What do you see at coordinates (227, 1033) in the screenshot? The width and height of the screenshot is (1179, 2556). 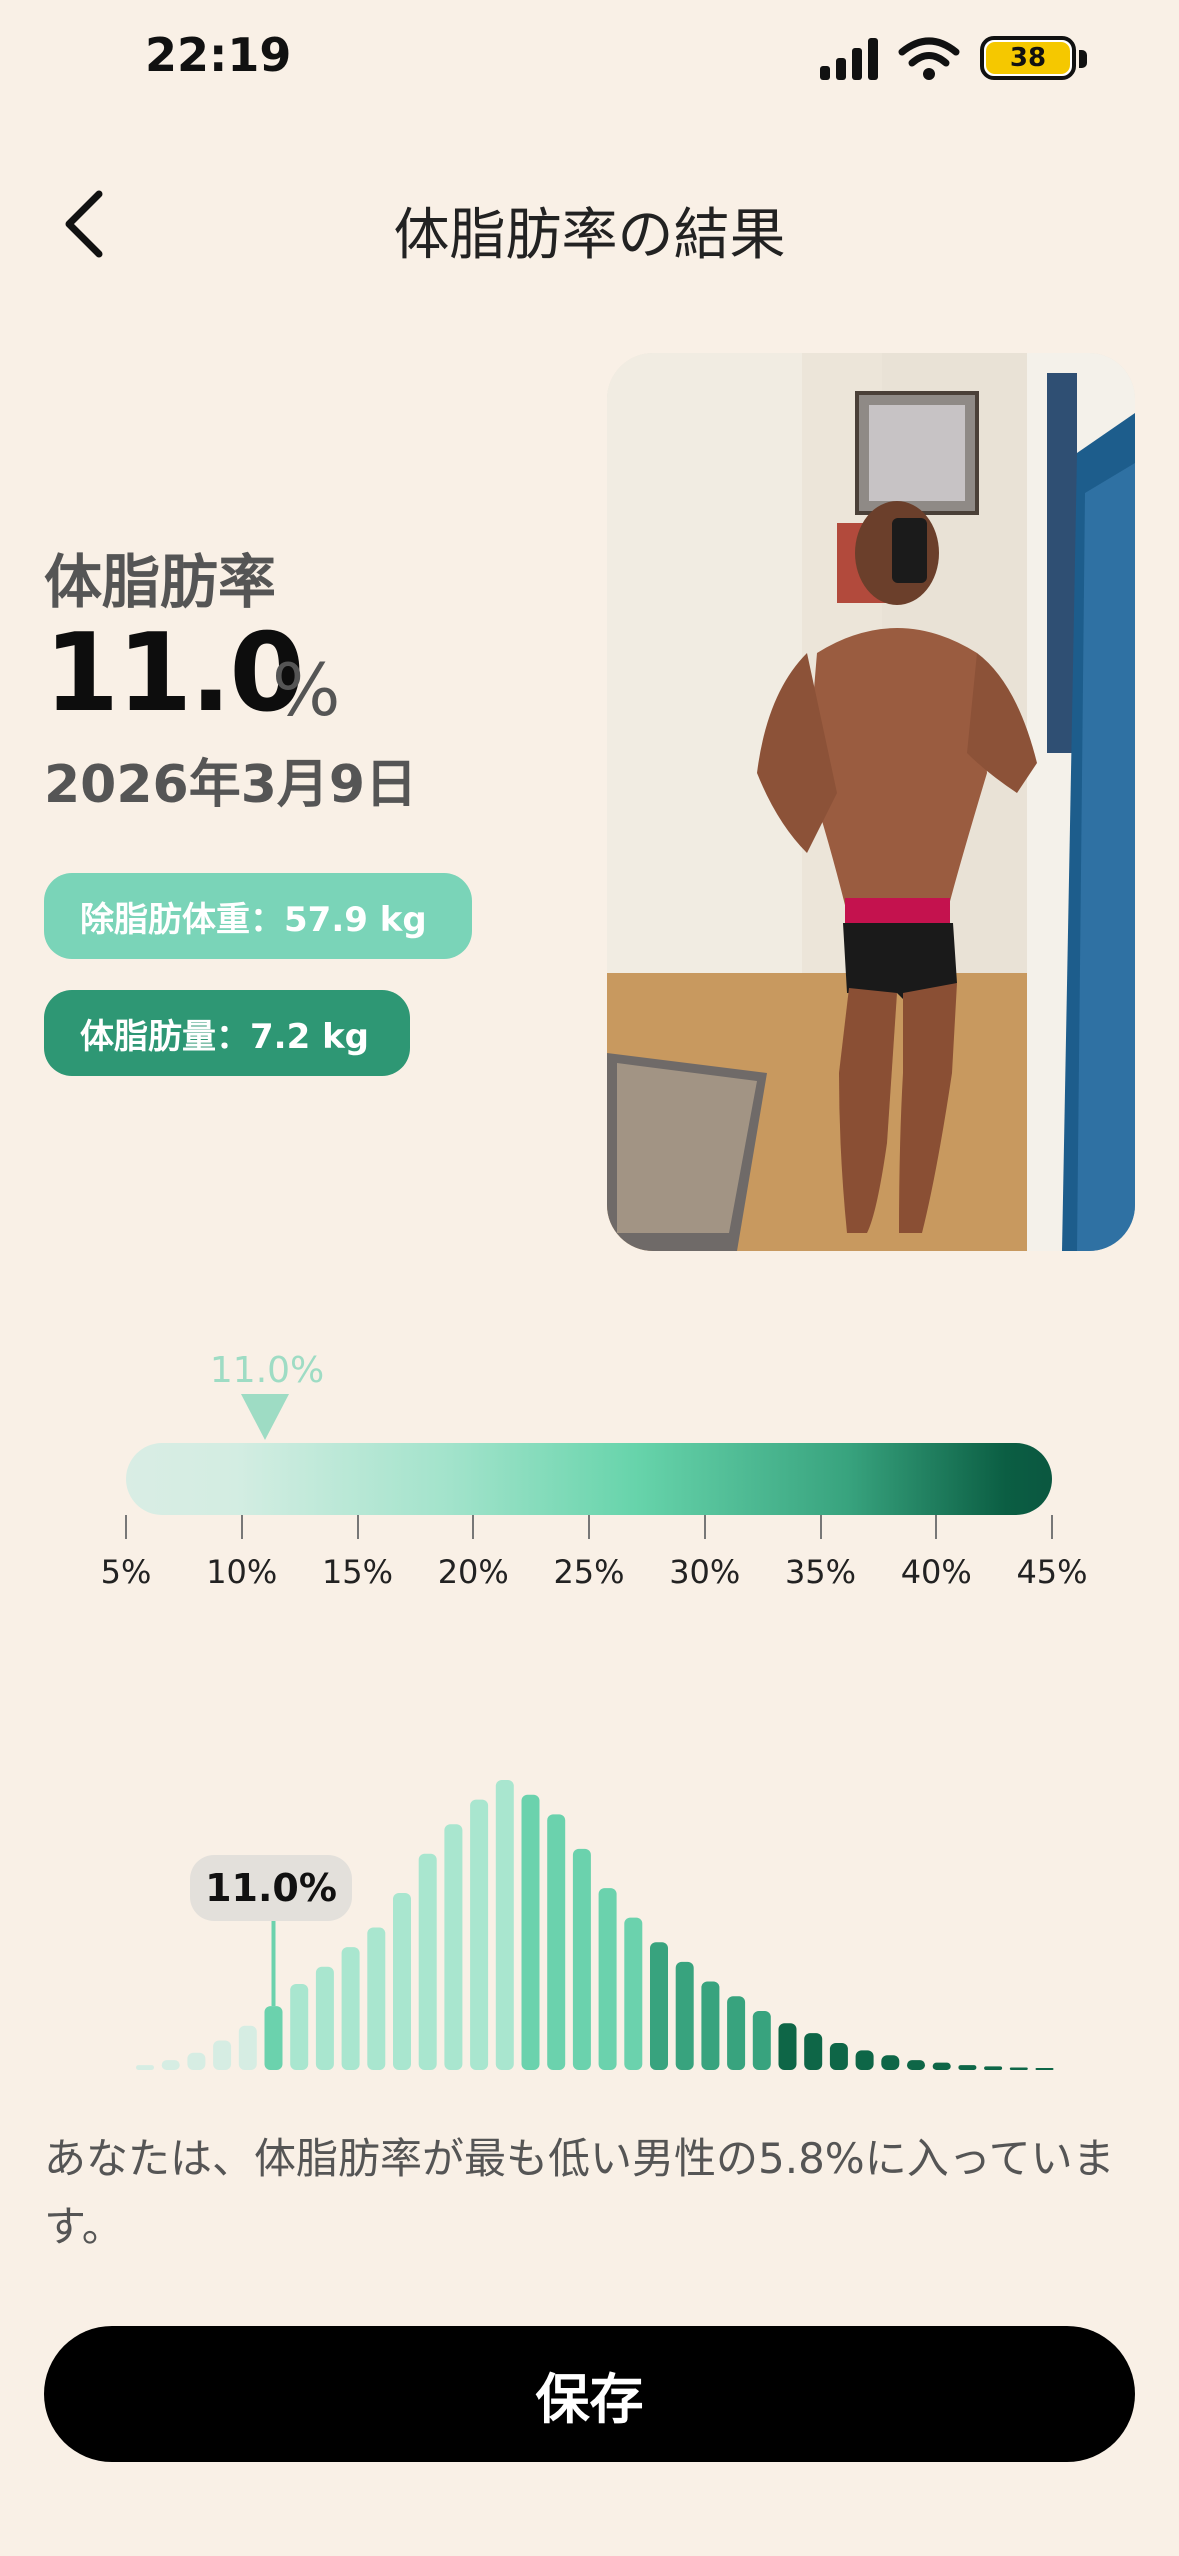 I see `fat-mass-badge: 体脂肪量：7.2 kg` at bounding box center [227, 1033].